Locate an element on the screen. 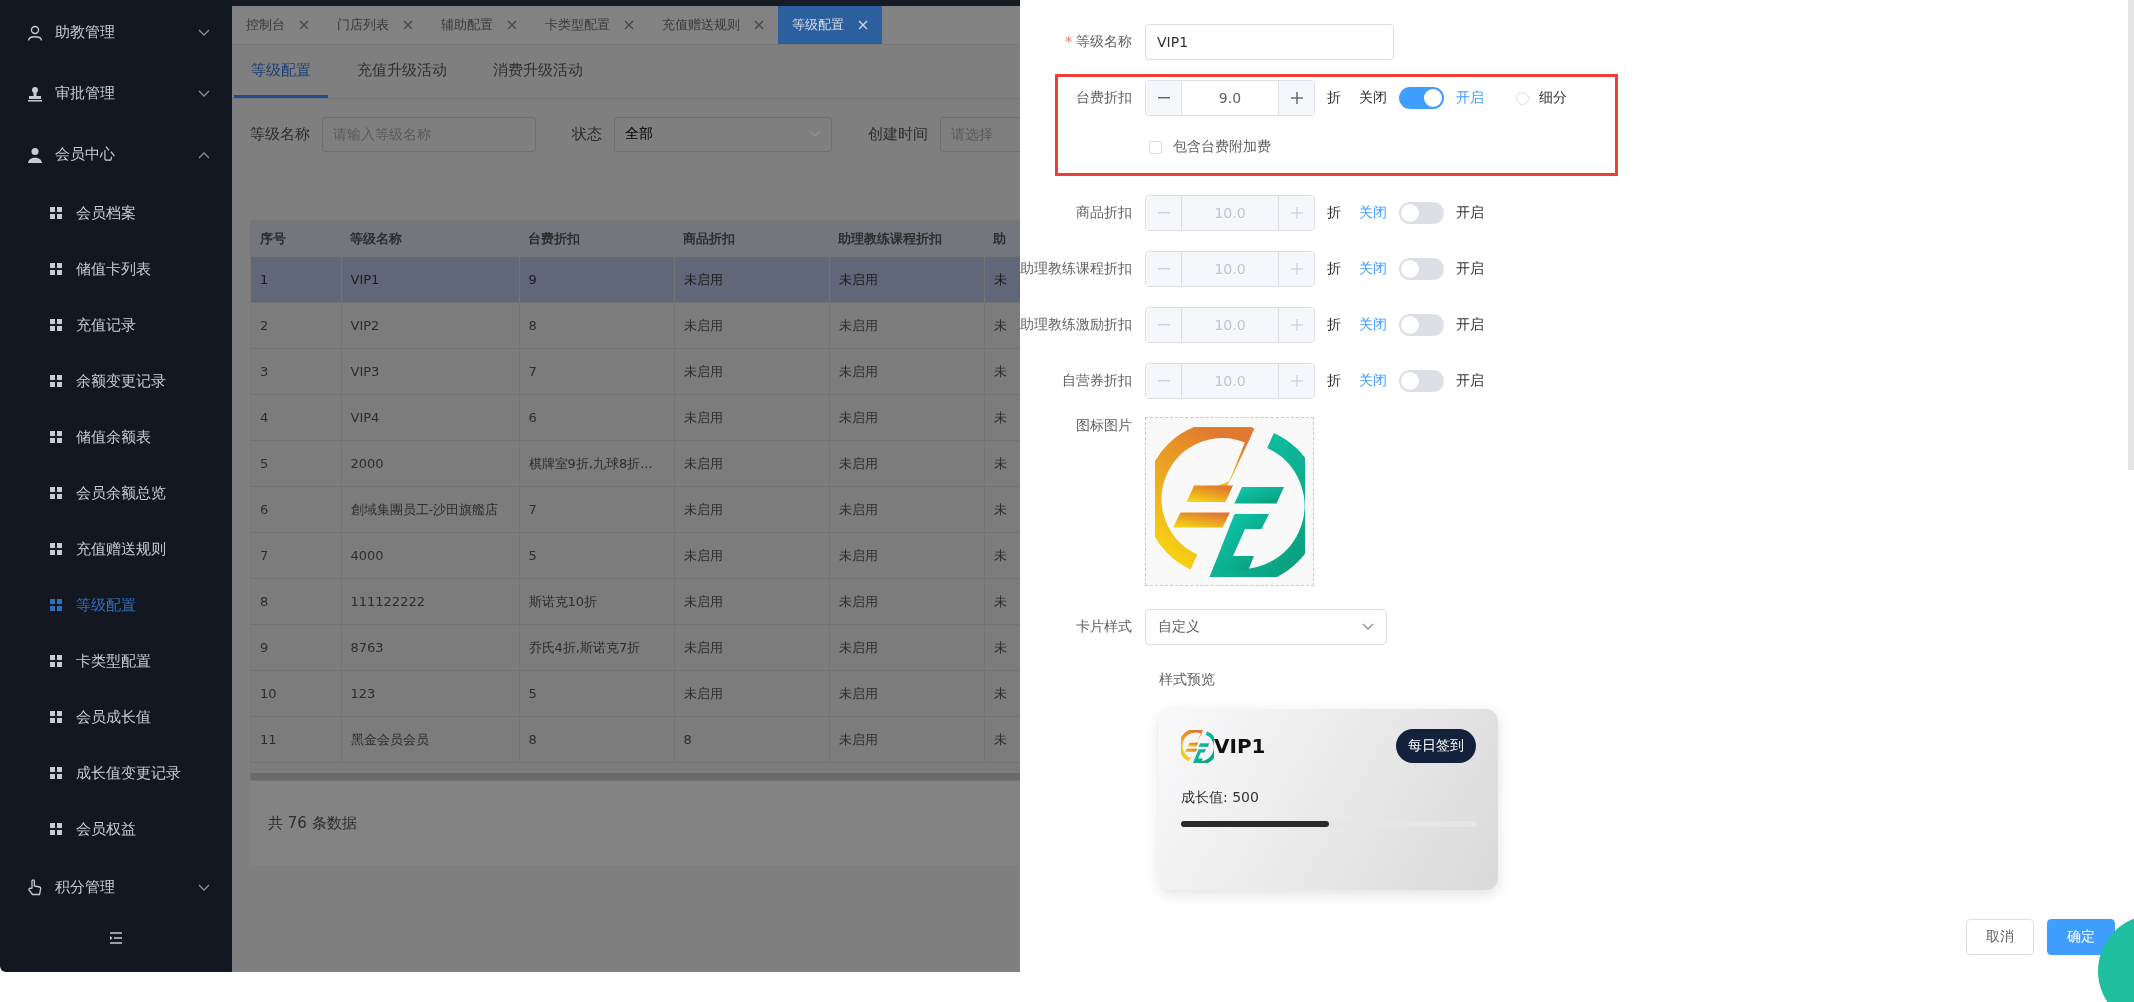 The image size is (2134, 1002). status-select: 全部 is located at coordinates (723, 134).